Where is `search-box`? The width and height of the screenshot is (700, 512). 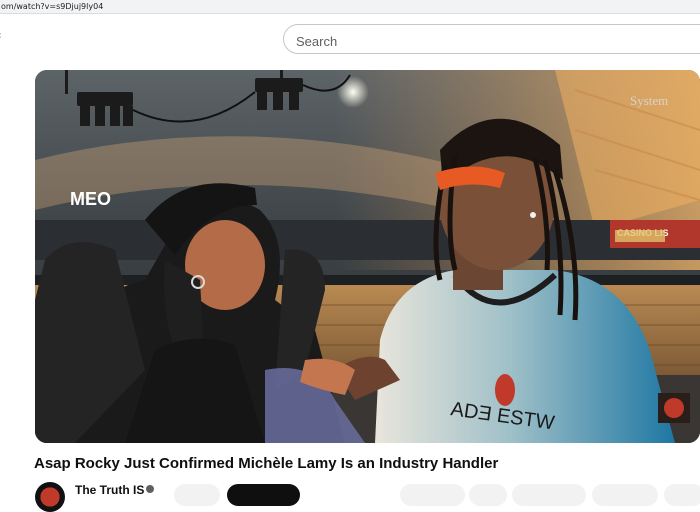
search-box is located at coordinates (491, 39).